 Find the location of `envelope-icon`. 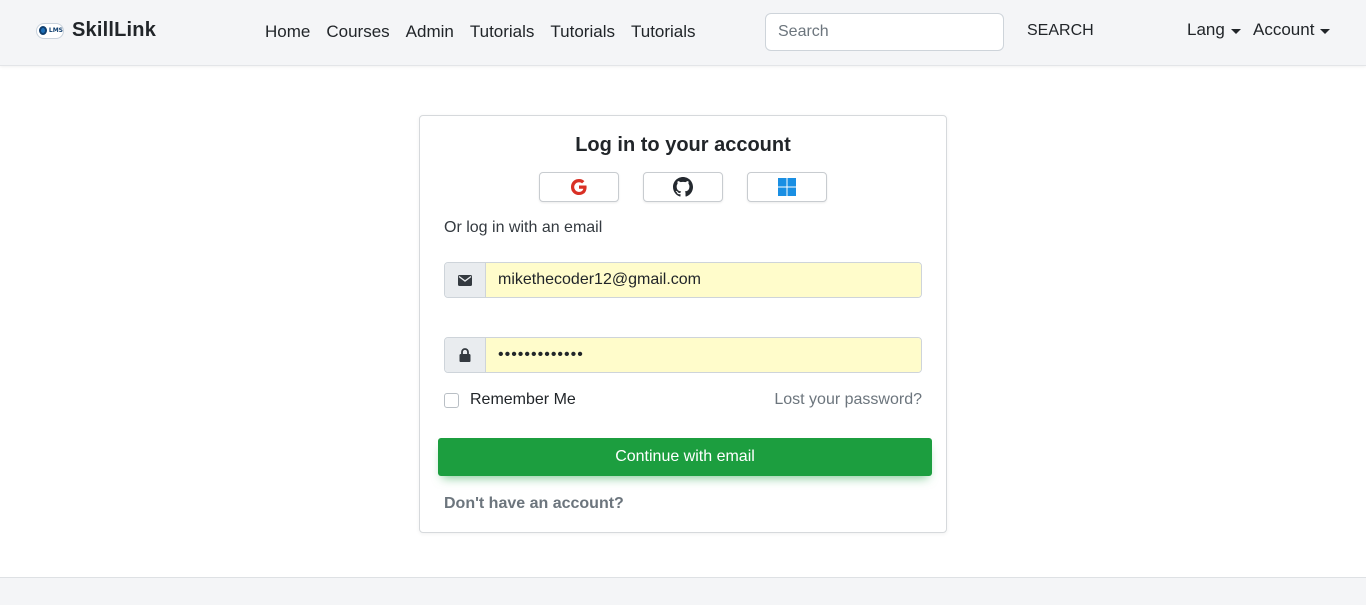

envelope-icon is located at coordinates (465, 280).